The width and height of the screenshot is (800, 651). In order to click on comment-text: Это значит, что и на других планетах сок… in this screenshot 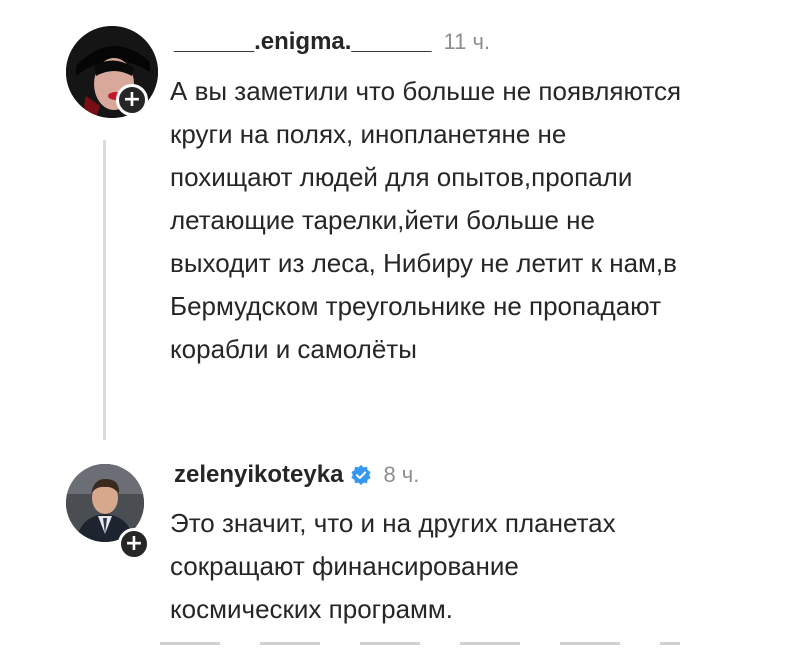, I will do `click(393, 566)`.